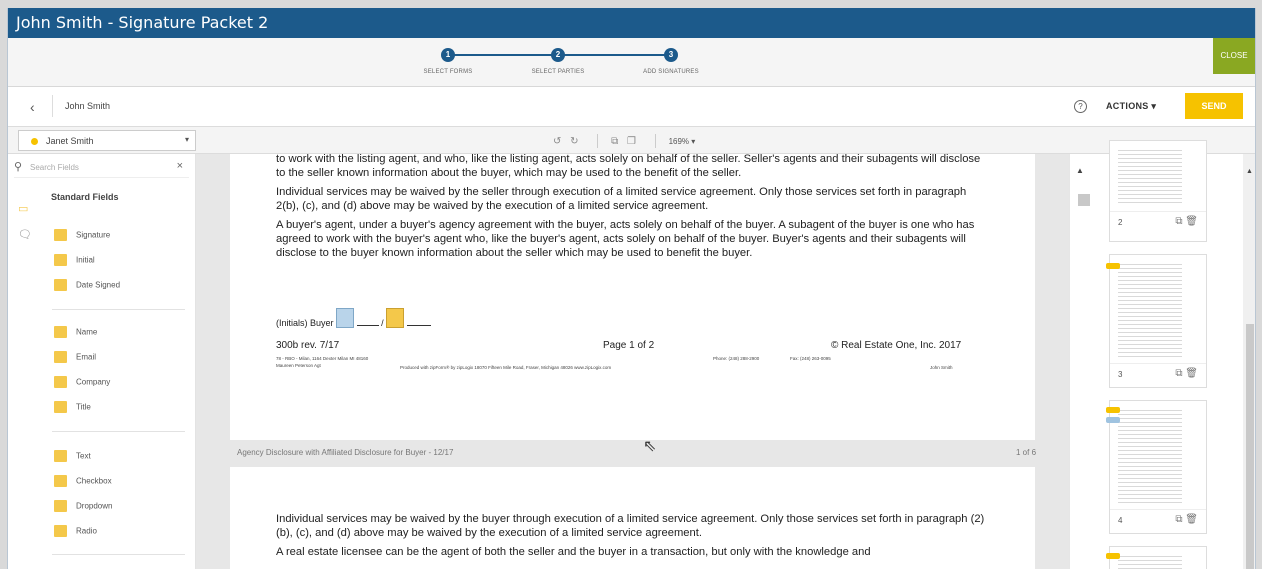 The image size is (1262, 569). What do you see at coordinates (682, 141) in the screenshot?
I see `zoom-select: 169% ▾` at bounding box center [682, 141].